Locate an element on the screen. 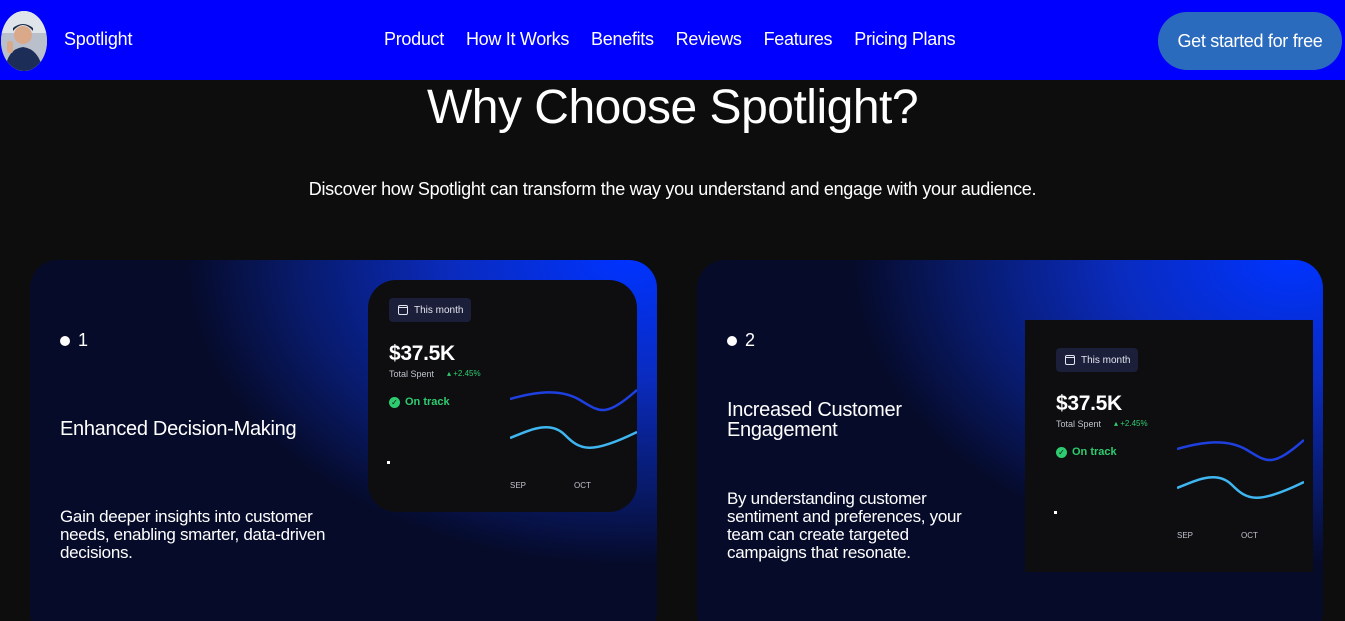 The height and width of the screenshot is (621, 1345). card-number-label: 2 is located at coordinates (750, 340).